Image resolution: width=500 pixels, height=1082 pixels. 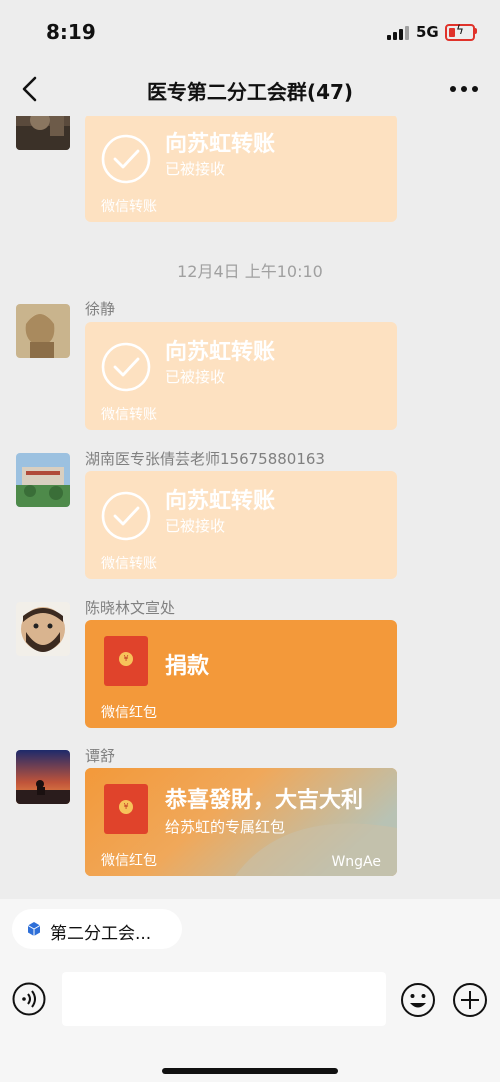 I want to click on nav-bar: 医专第二分工会群(47), so click(x=250, y=89).